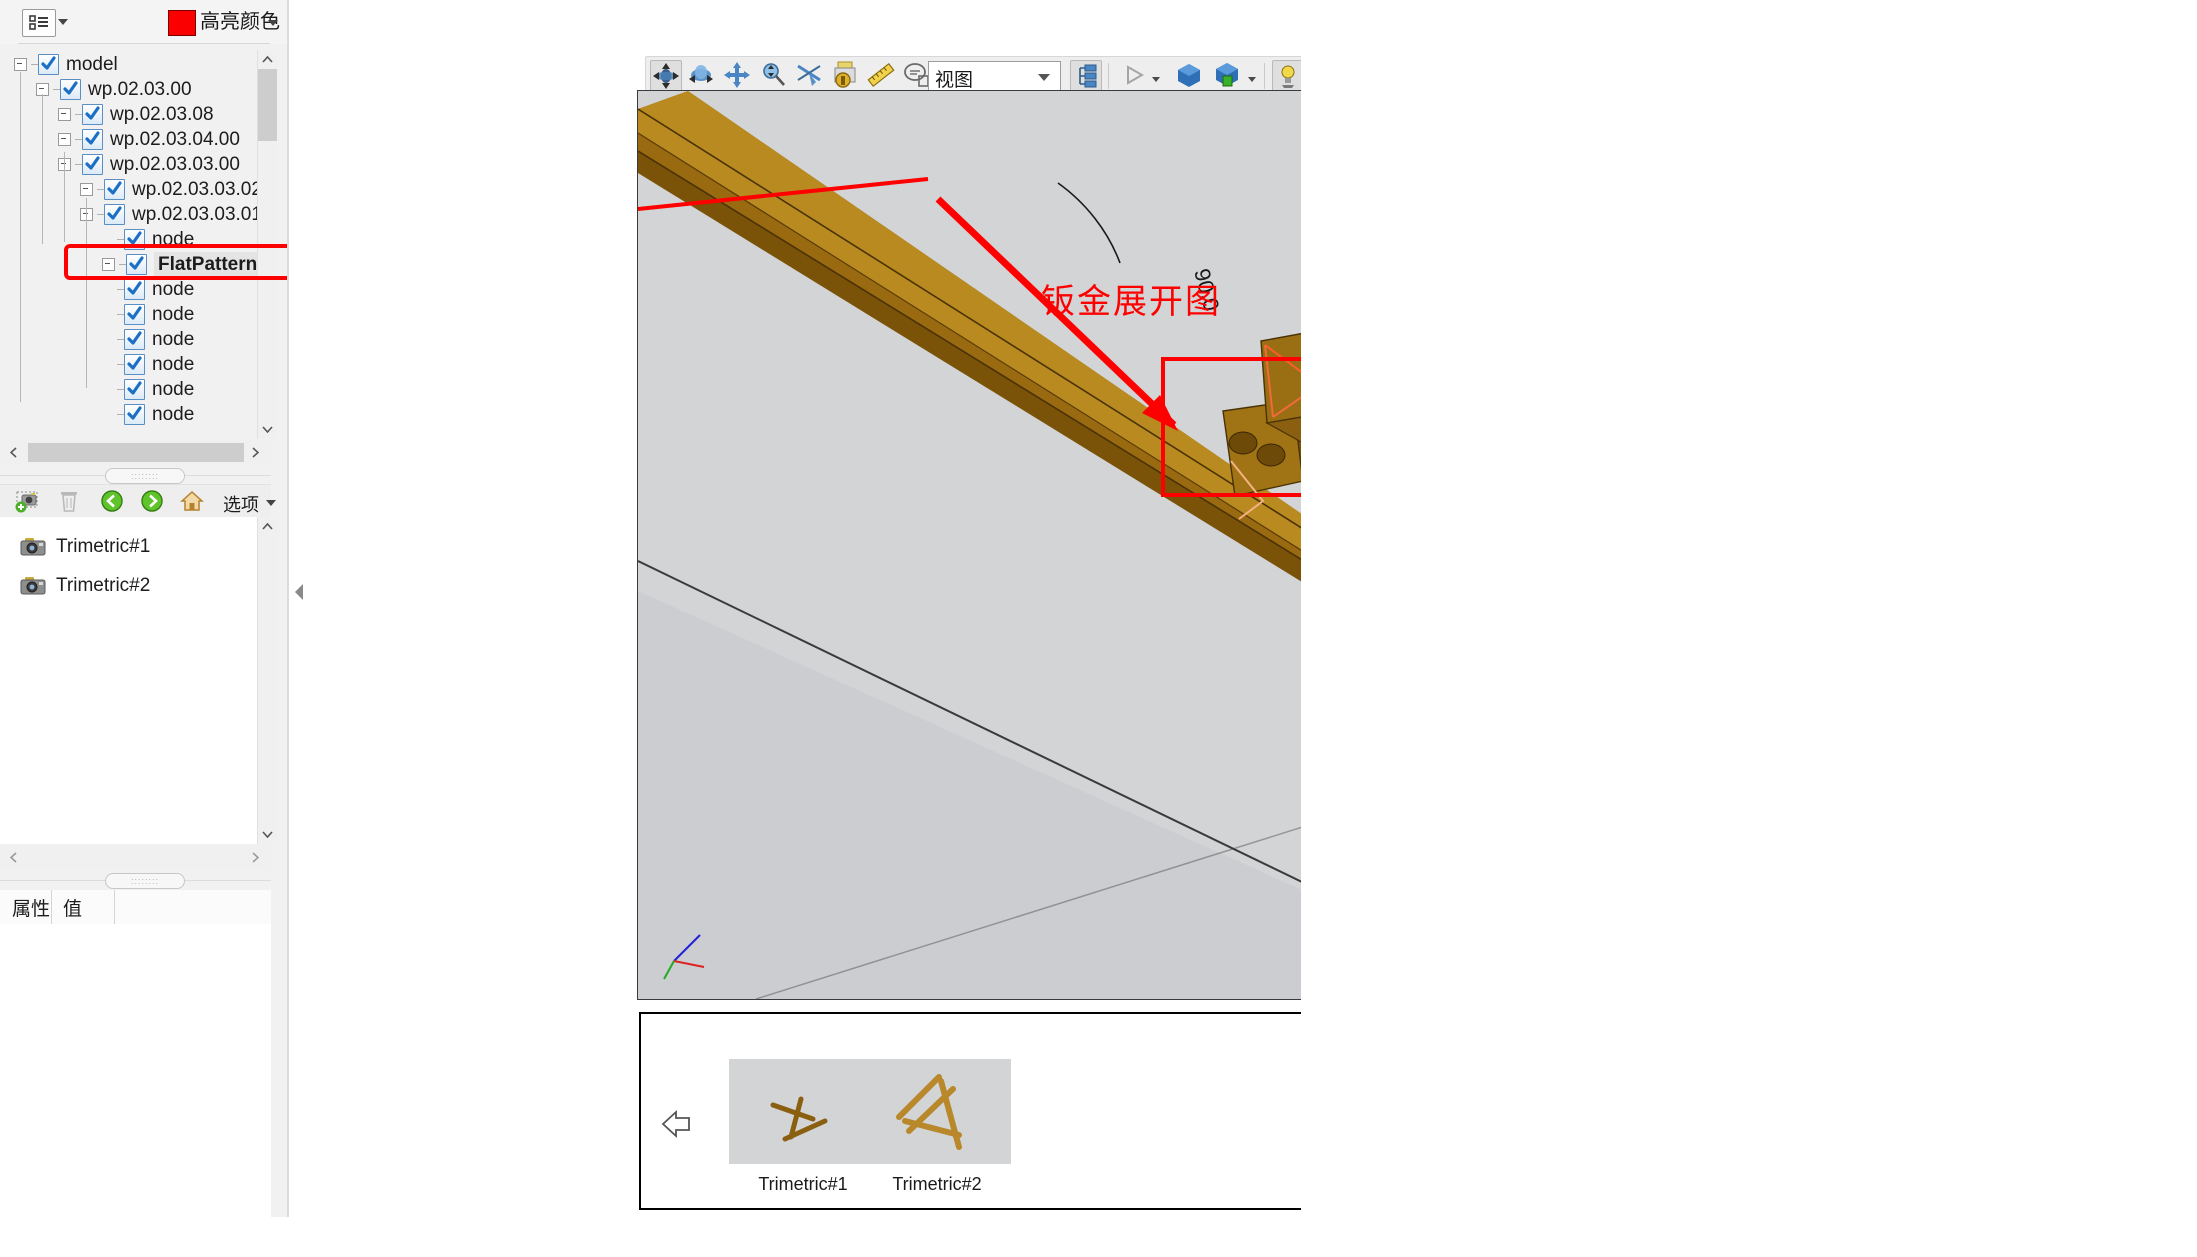 This screenshot has height=1257, width=2197. Describe the element at coordinates (171, 189) in the screenshot. I see `tree-node: wp.02.03.03.02` at that location.